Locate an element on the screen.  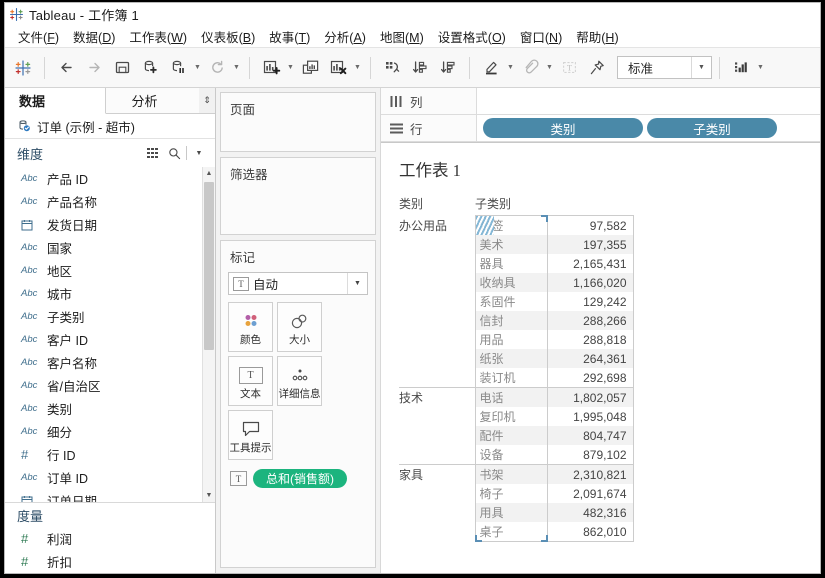
datasource-item: 订单 (示例 - 超市) is located at coordinates (110, 126).